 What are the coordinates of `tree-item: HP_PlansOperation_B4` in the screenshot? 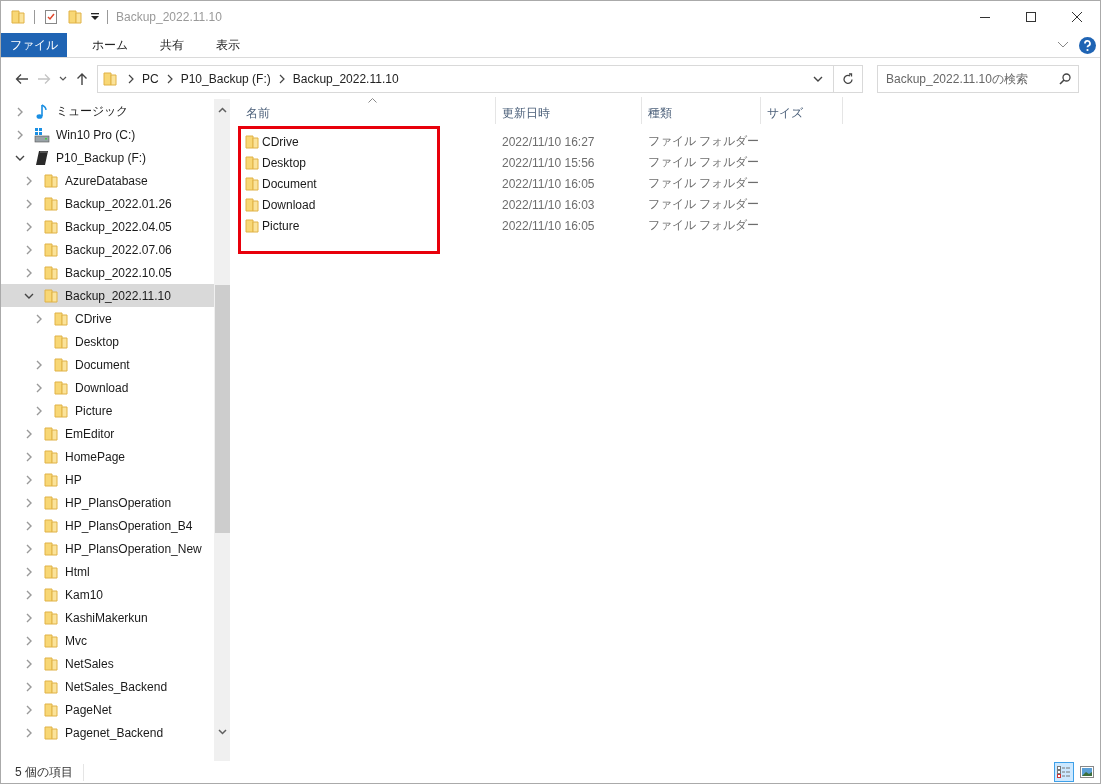 It's located at (107, 525).